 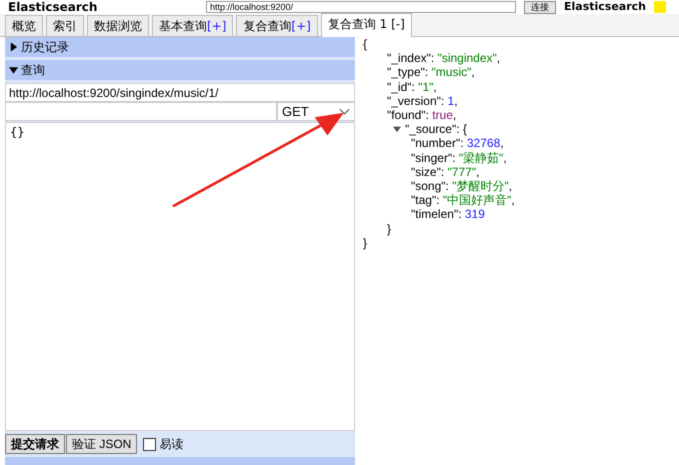 I want to click on method-select: GET, so click(x=316, y=111).